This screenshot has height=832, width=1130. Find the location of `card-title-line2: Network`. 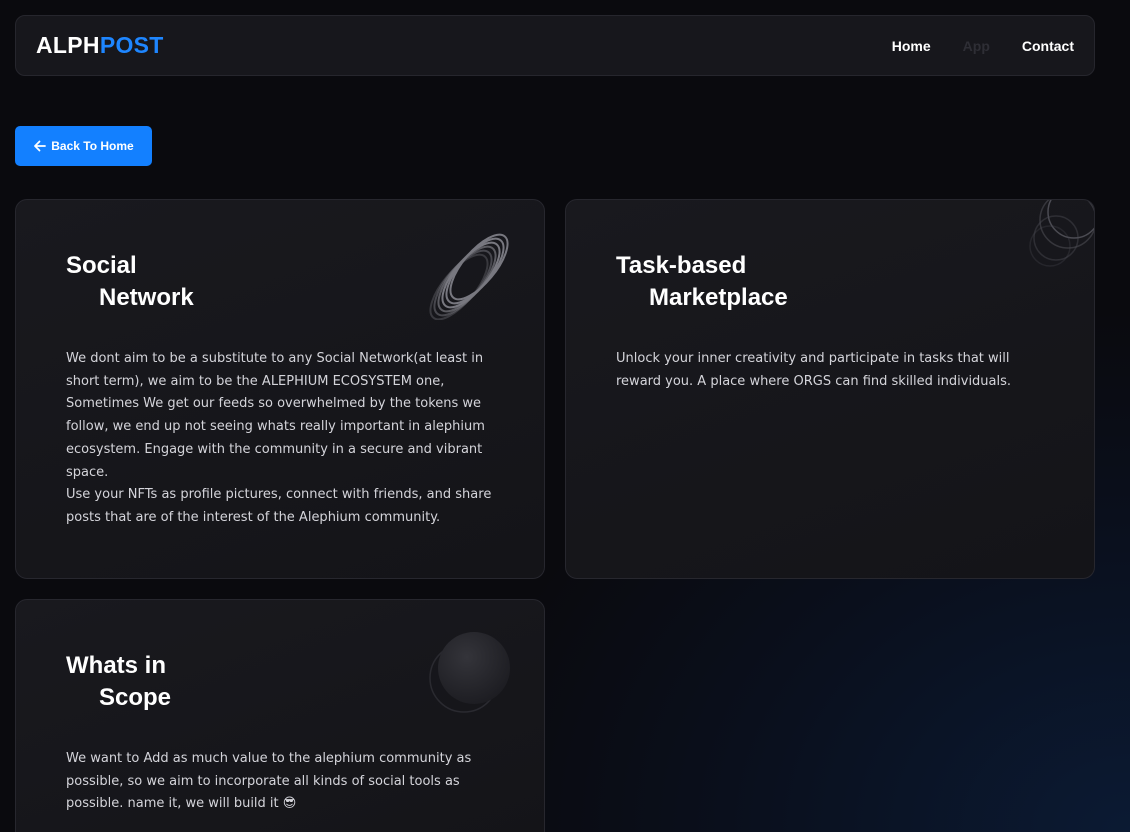

card-title-line2: Network is located at coordinates (146, 297).